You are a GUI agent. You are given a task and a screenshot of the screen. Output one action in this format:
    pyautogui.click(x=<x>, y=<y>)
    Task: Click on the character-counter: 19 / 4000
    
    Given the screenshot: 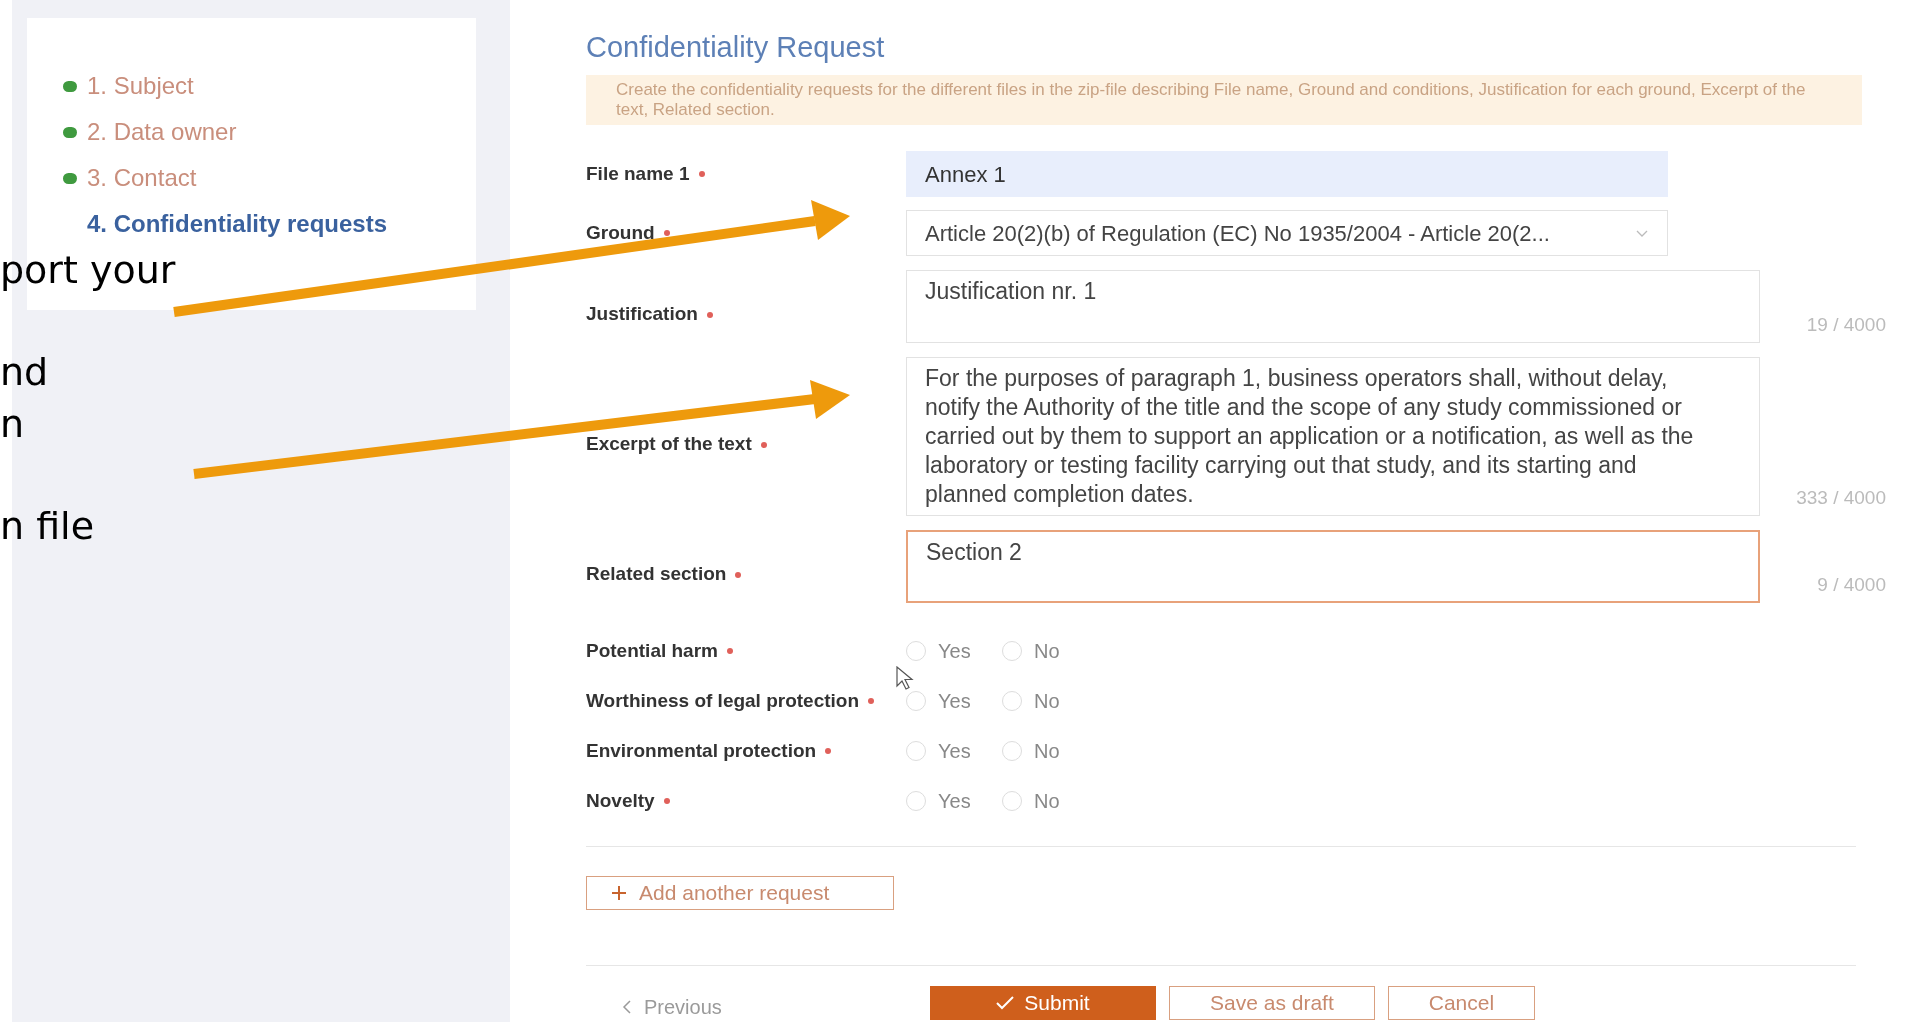 What is the action you would take?
    pyautogui.click(x=1846, y=324)
    